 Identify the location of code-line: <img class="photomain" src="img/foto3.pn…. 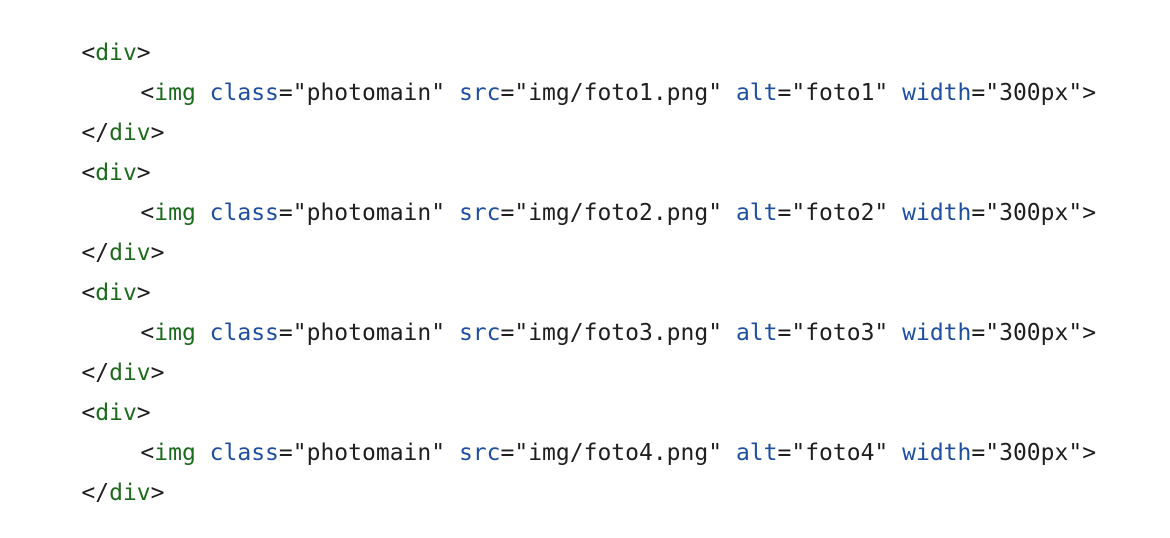
(548, 317).